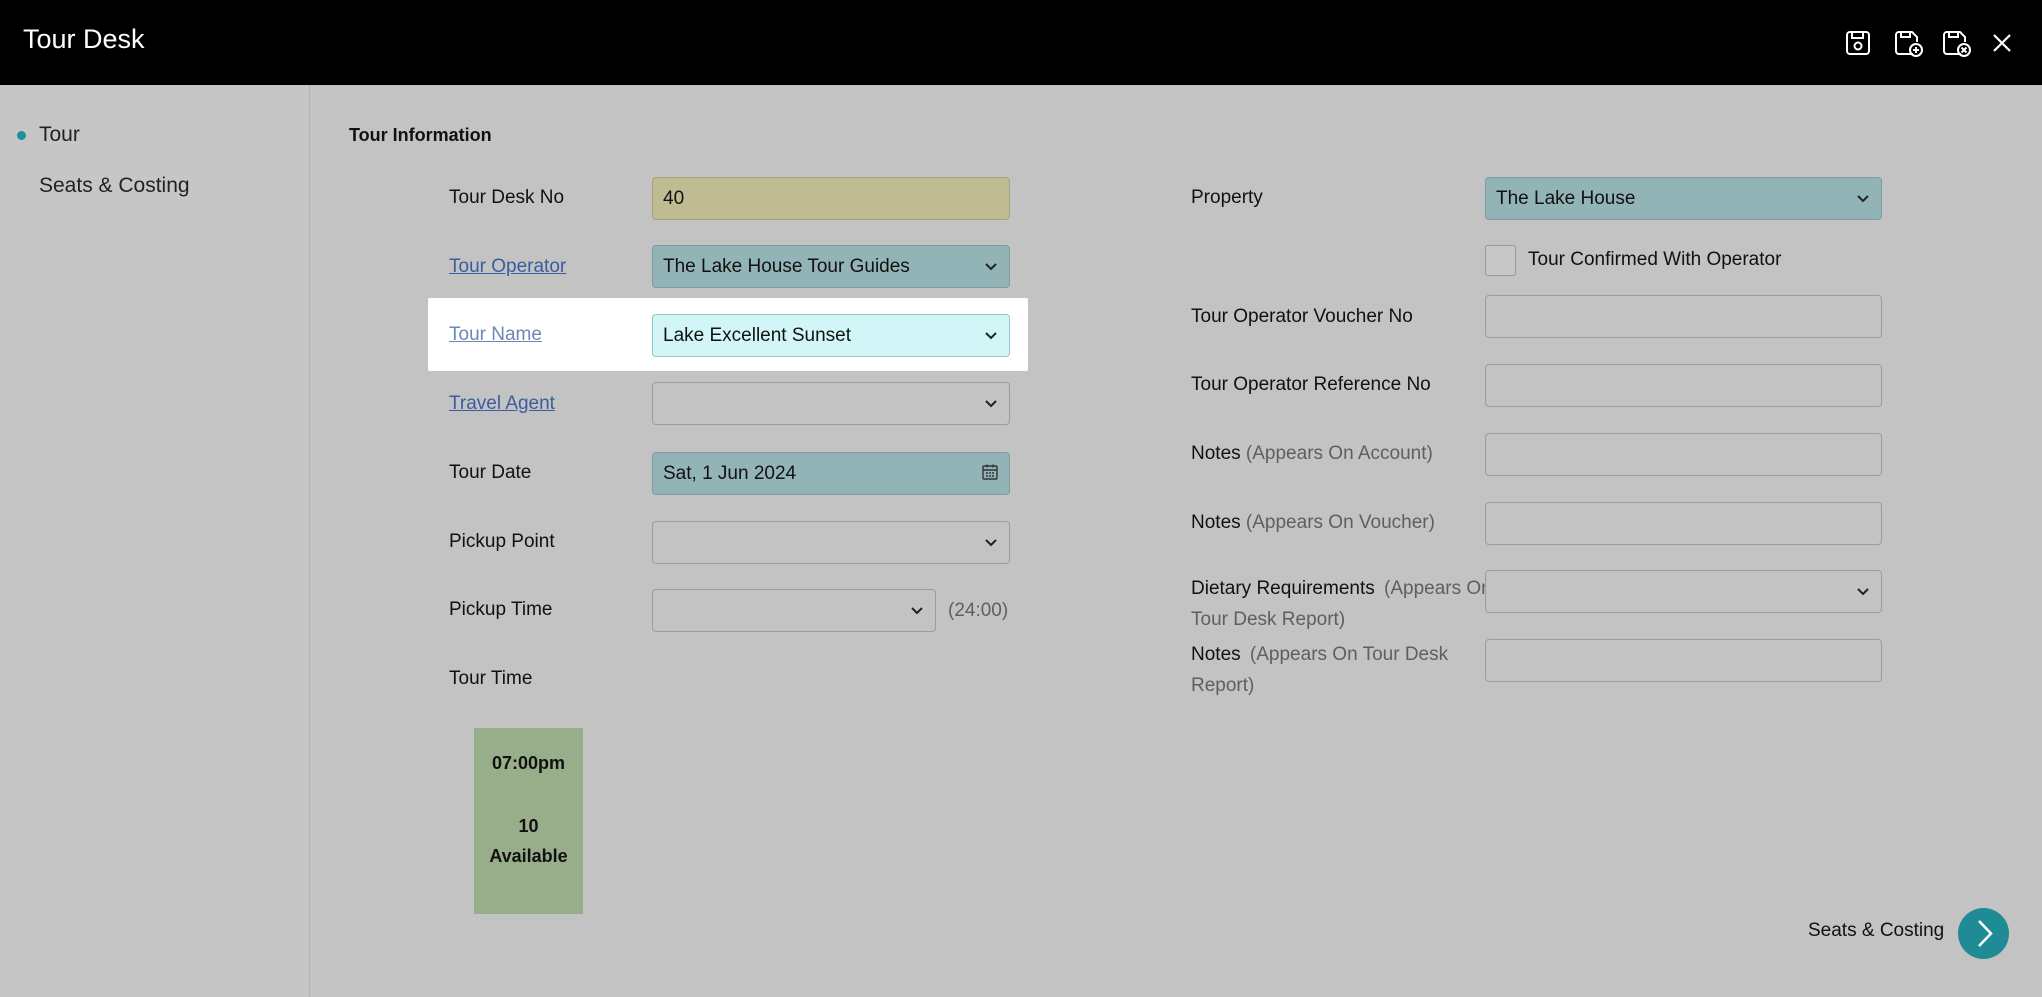 This screenshot has height=997, width=2042. I want to click on notes-voucher-hint: (Appears On Voucher), so click(1340, 522).